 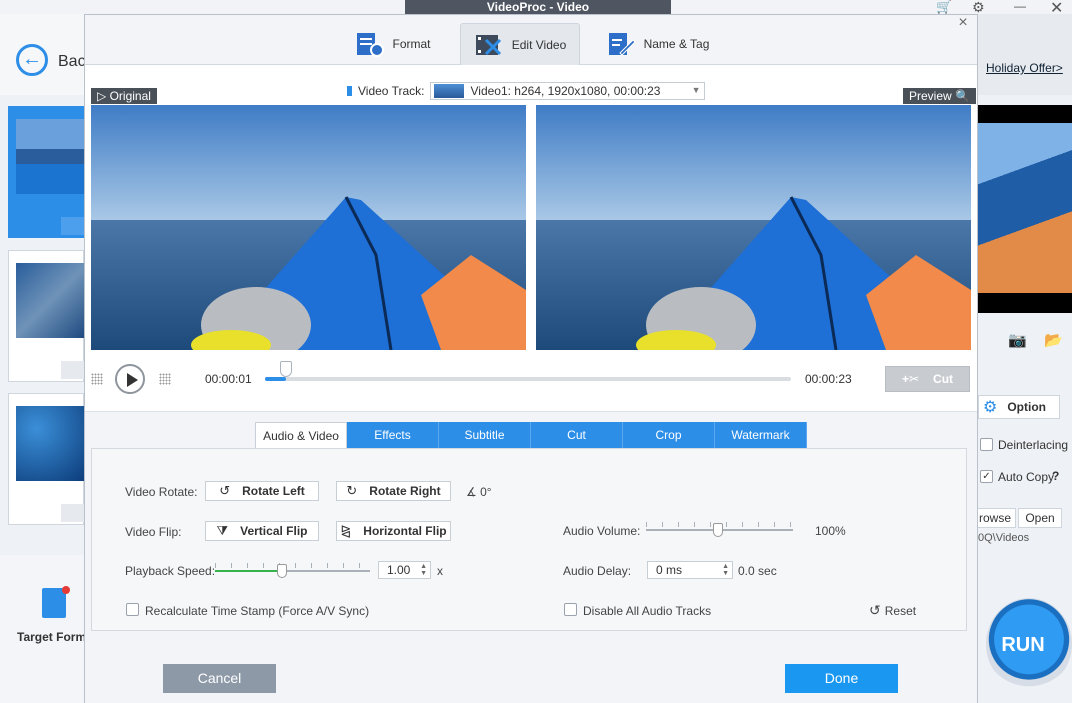 What do you see at coordinates (753, 227) in the screenshot?
I see `preview-video` at bounding box center [753, 227].